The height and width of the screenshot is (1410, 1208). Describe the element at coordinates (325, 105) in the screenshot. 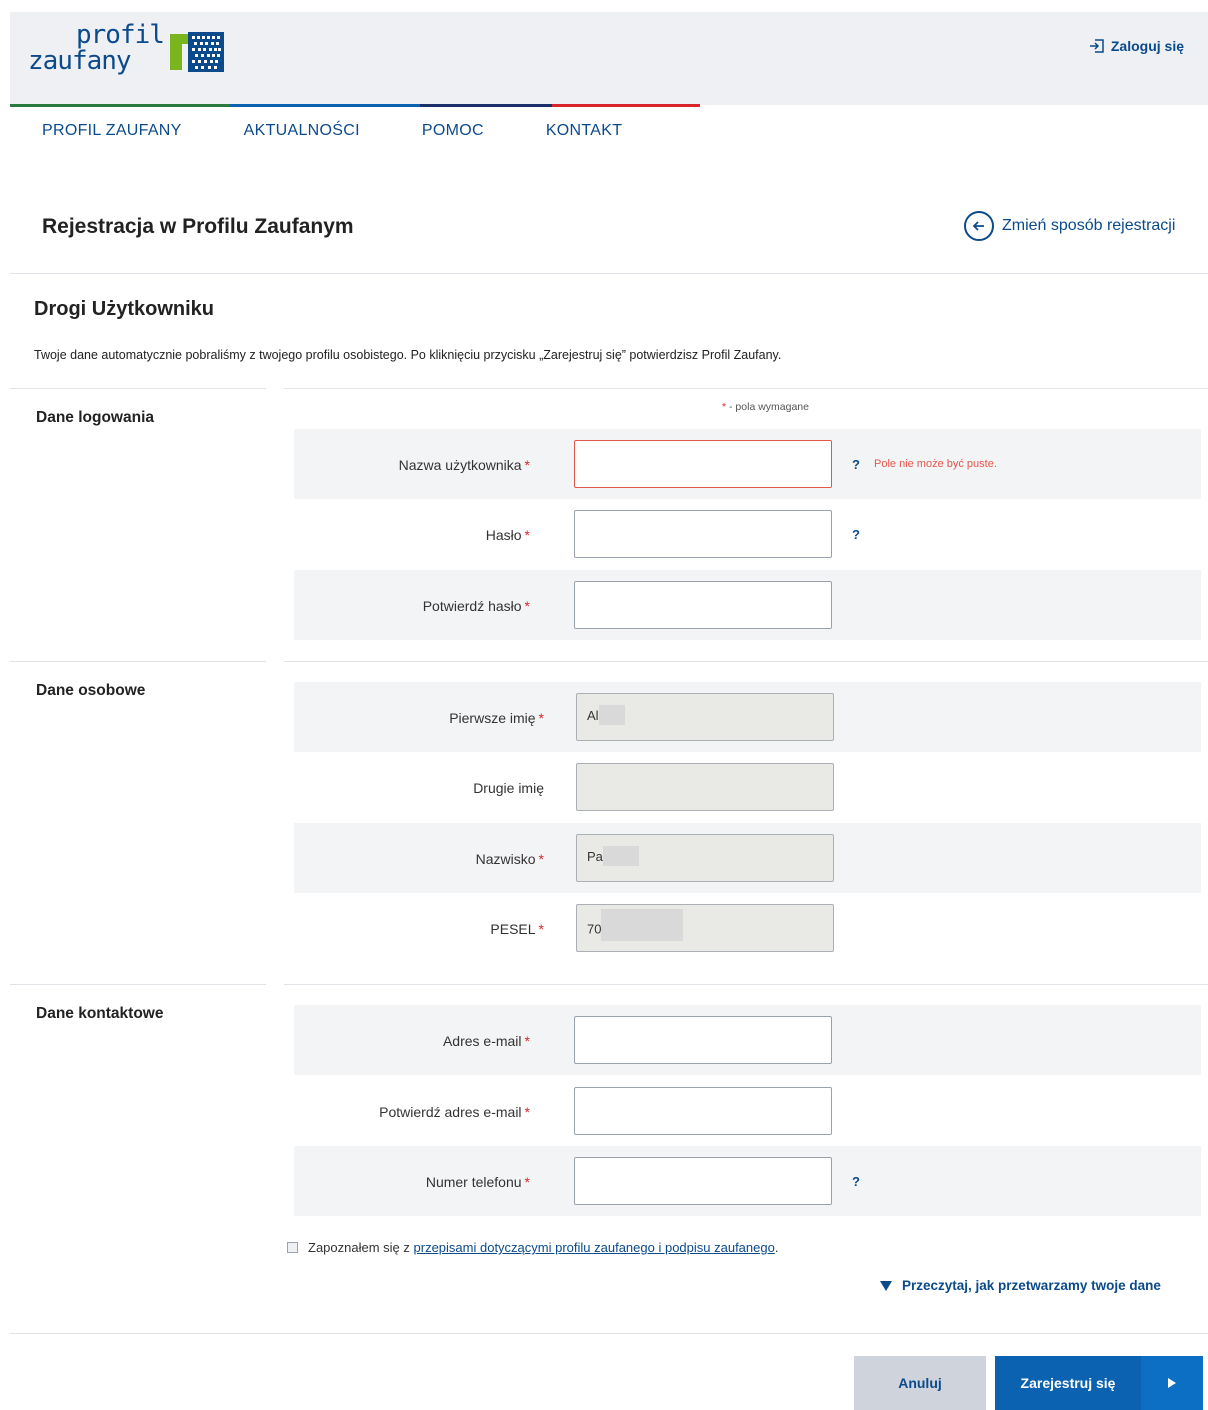

I see `header-stripe-blue` at that location.